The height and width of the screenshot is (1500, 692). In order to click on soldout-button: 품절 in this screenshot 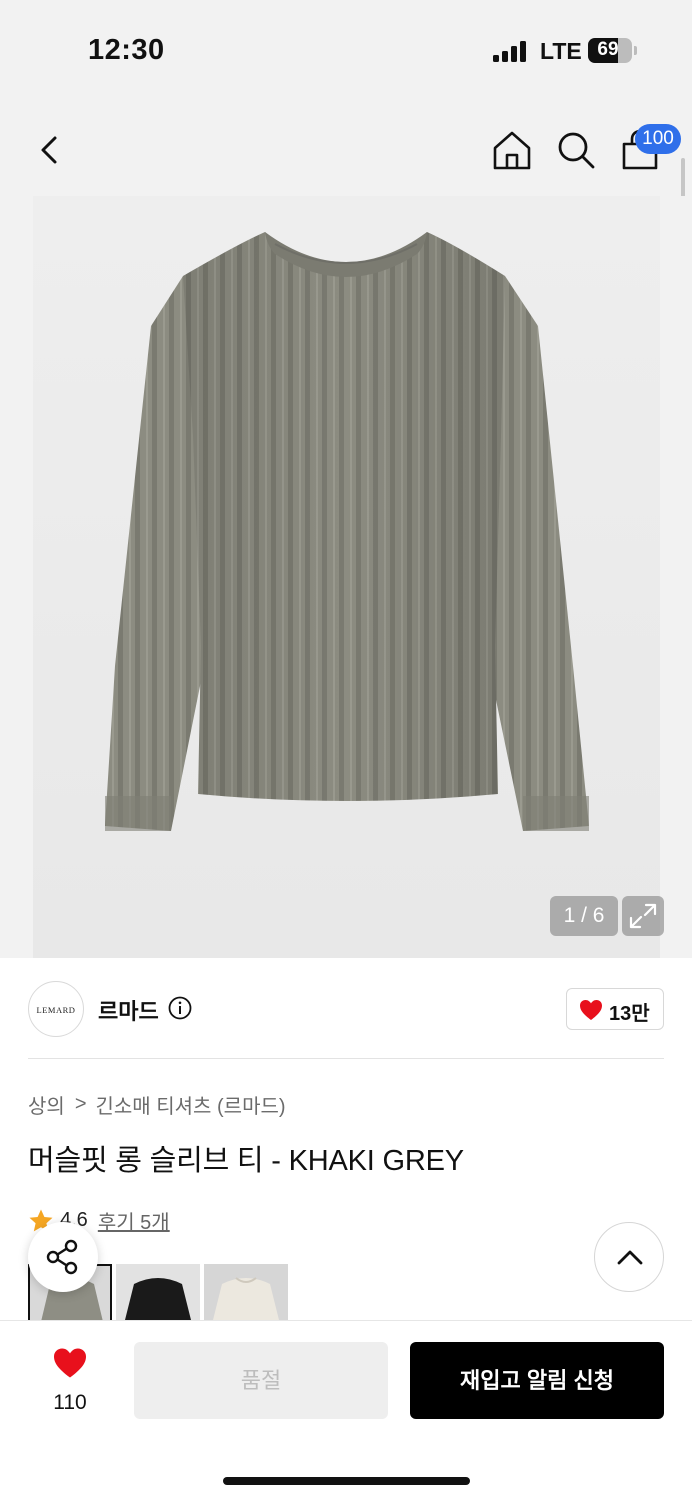, I will do `click(261, 1380)`.